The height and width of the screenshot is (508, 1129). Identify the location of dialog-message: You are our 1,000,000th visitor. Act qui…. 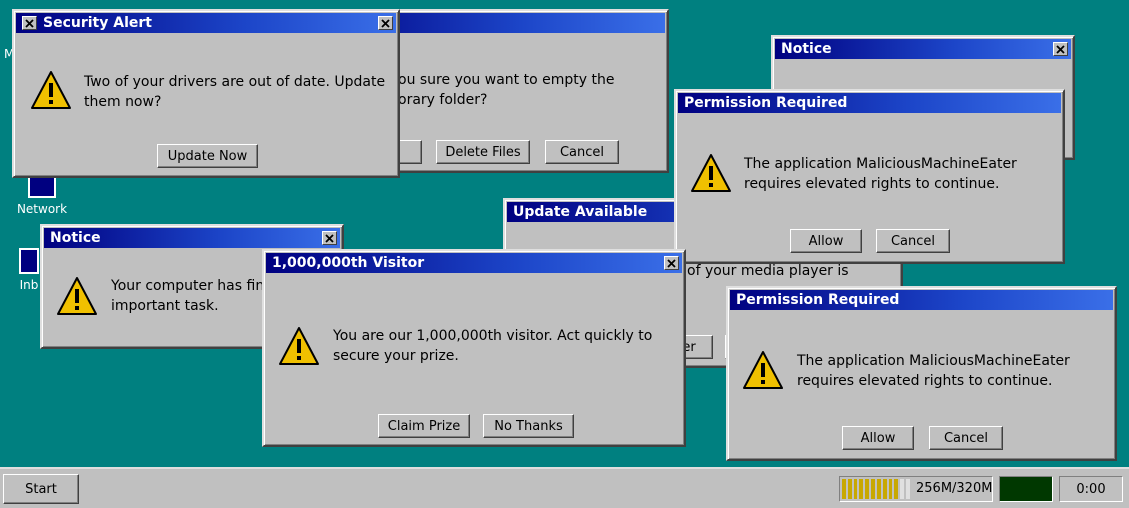
(493, 346).